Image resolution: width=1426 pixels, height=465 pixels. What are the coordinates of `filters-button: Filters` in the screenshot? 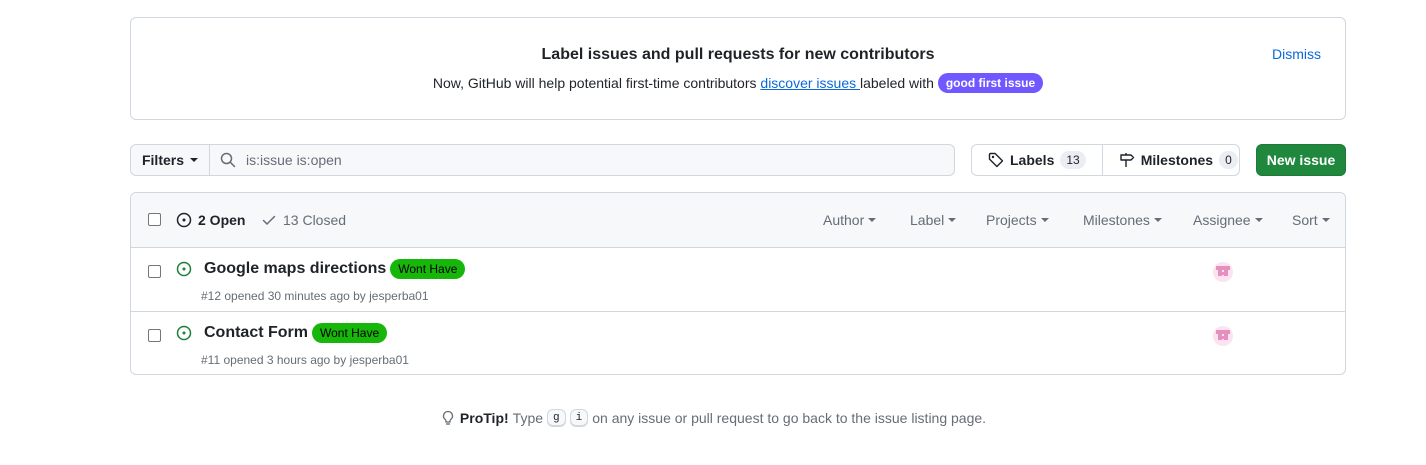 It's located at (170, 160).